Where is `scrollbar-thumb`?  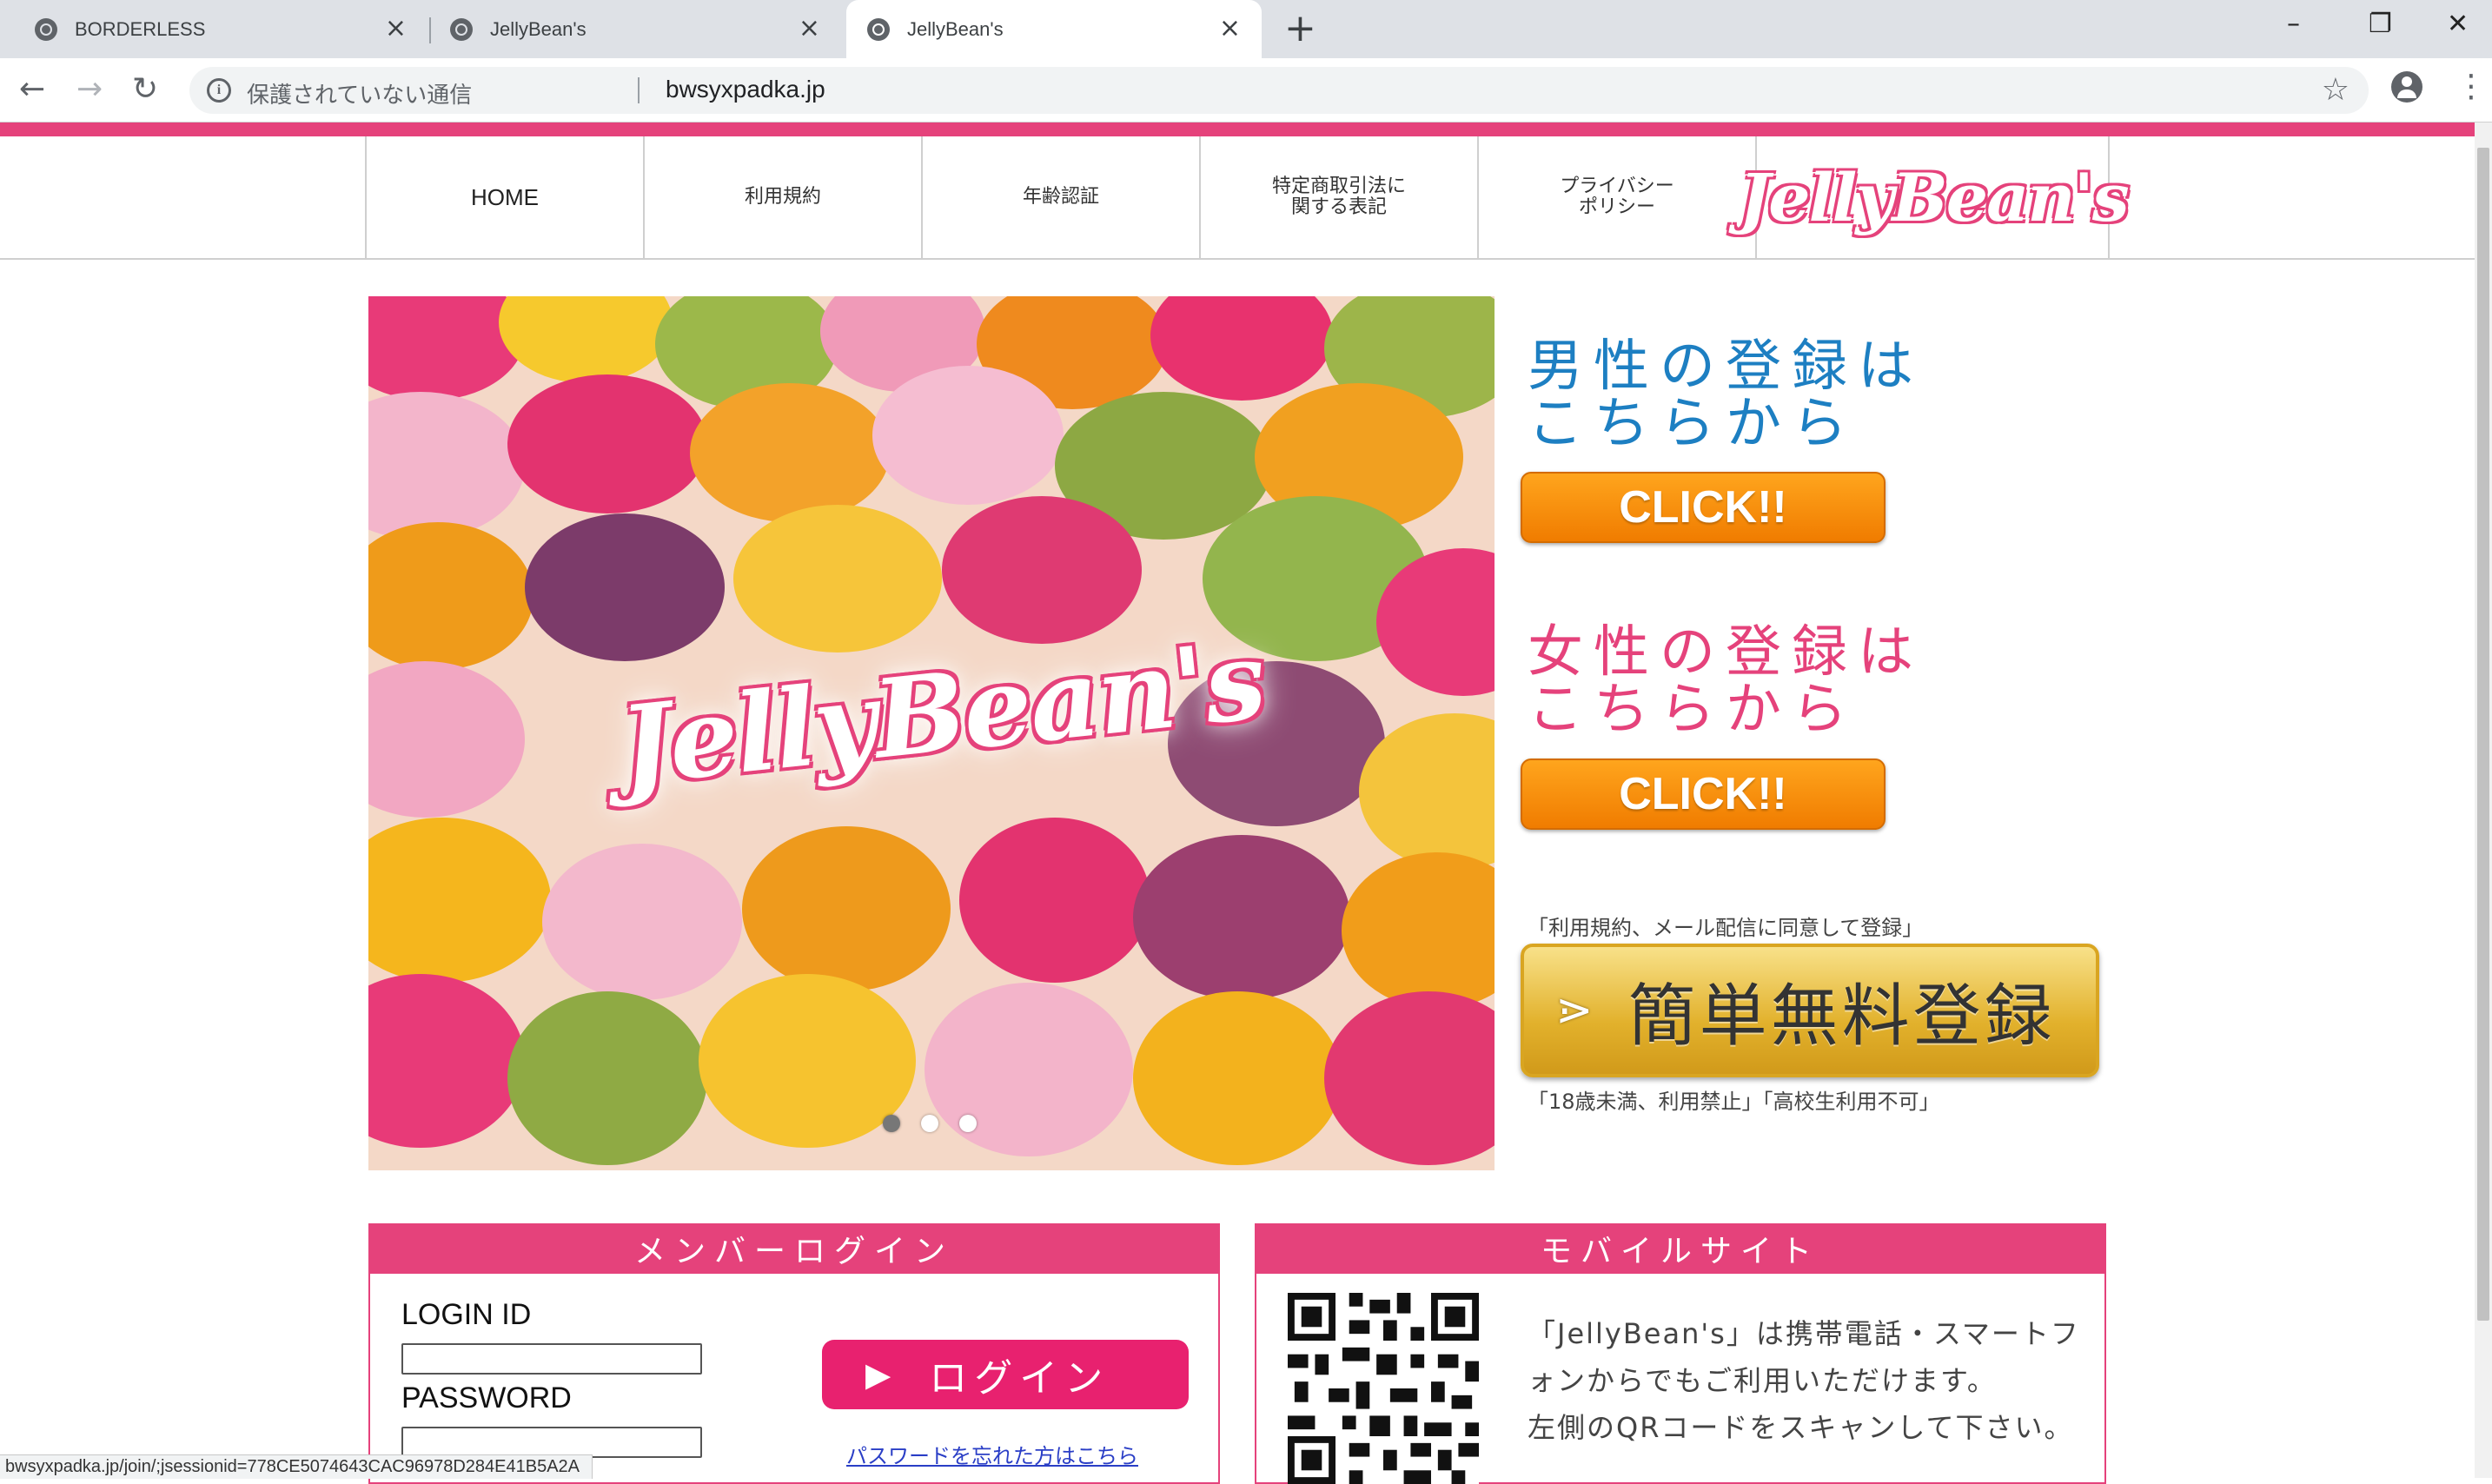 scrollbar-thumb is located at coordinates (2483, 734).